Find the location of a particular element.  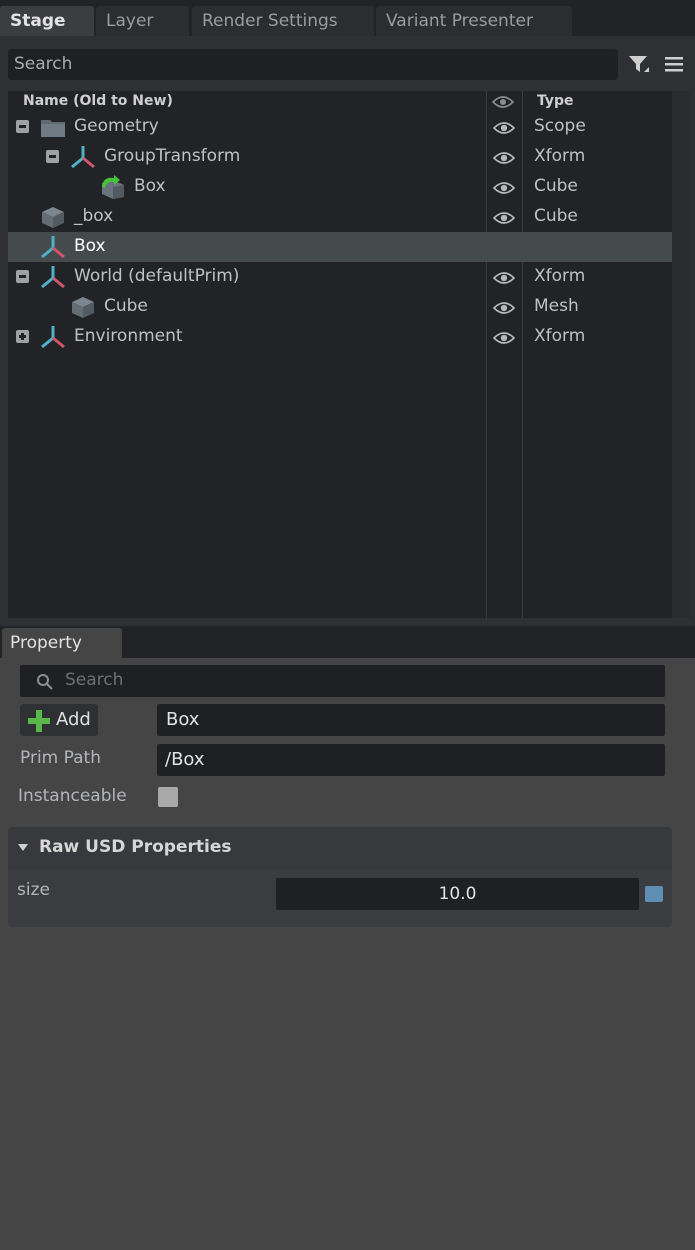

tree-row: Box Cube is located at coordinates (340, 187).